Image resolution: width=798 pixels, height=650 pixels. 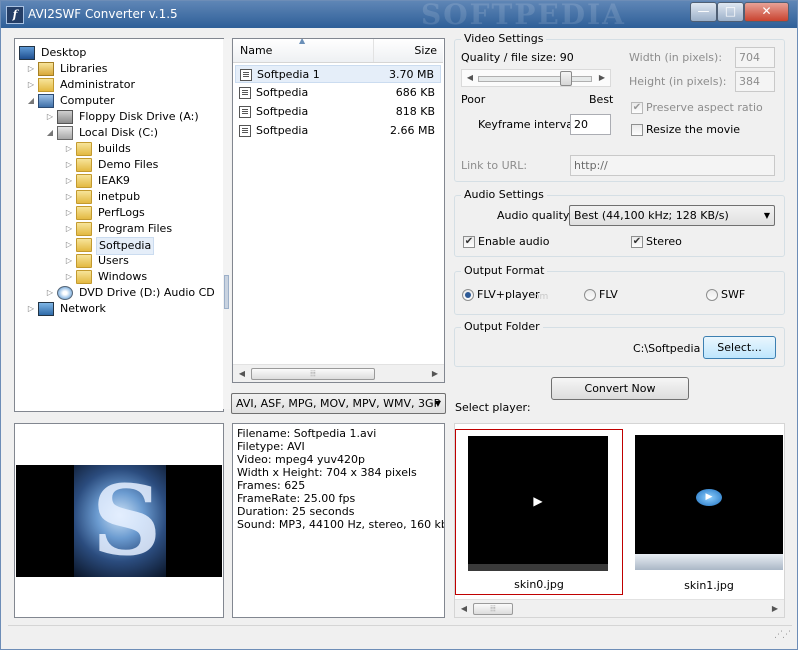 I want to click on video-frame-image: S, so click(x=120, y=521).